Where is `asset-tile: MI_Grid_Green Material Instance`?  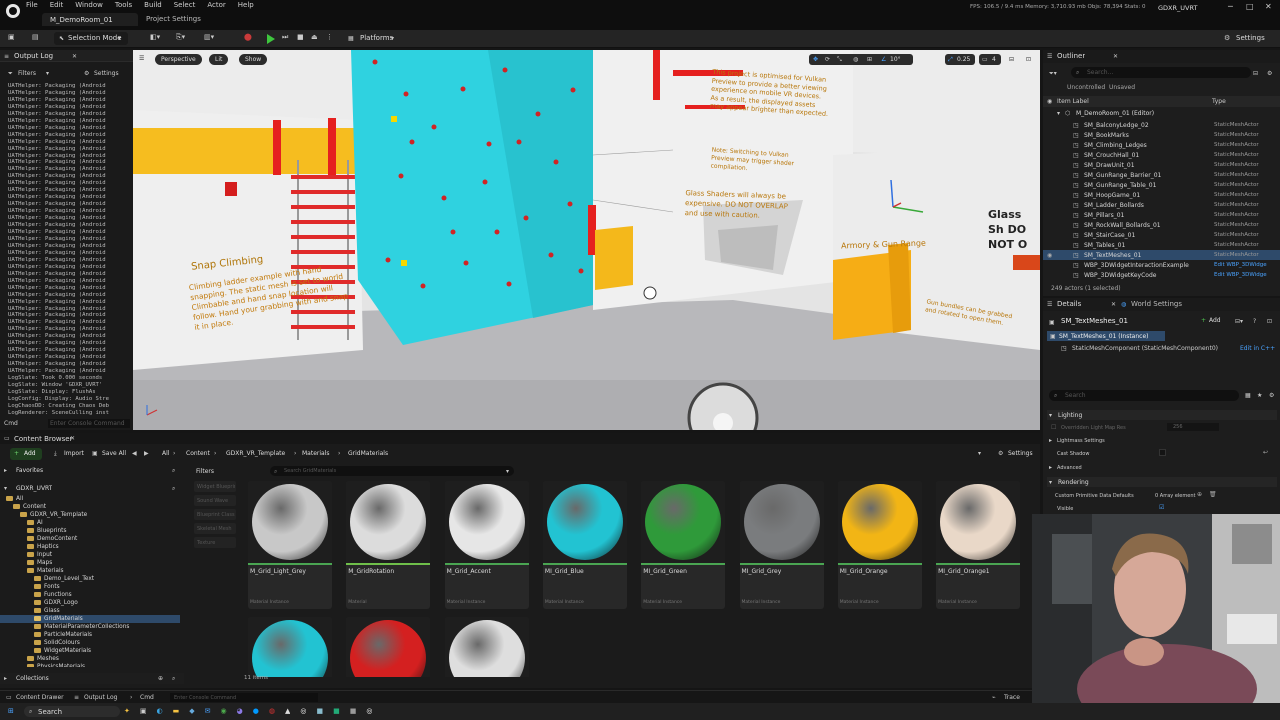 asset-tile: MI_Grid_Green Material Instance is located at coordinates (683, 545).